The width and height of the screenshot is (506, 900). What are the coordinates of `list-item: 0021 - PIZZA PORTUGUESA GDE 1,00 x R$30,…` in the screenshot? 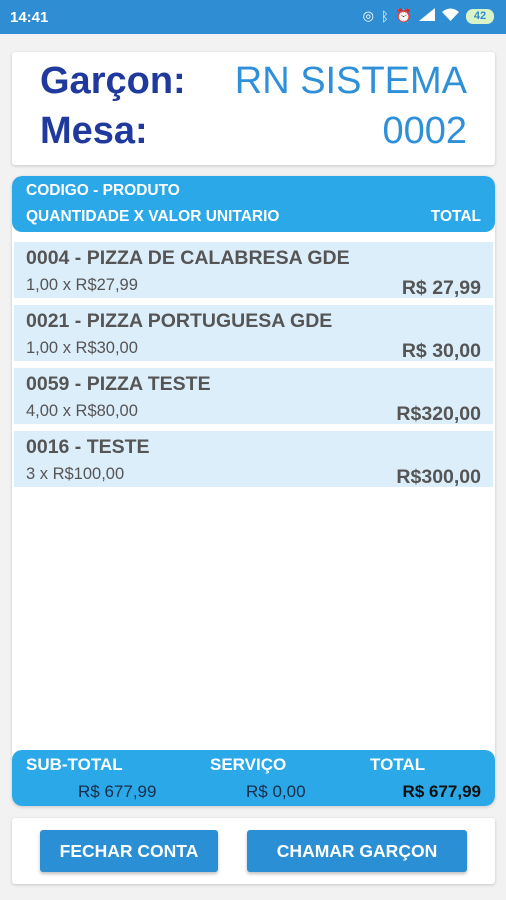 It's located at (253, 333).